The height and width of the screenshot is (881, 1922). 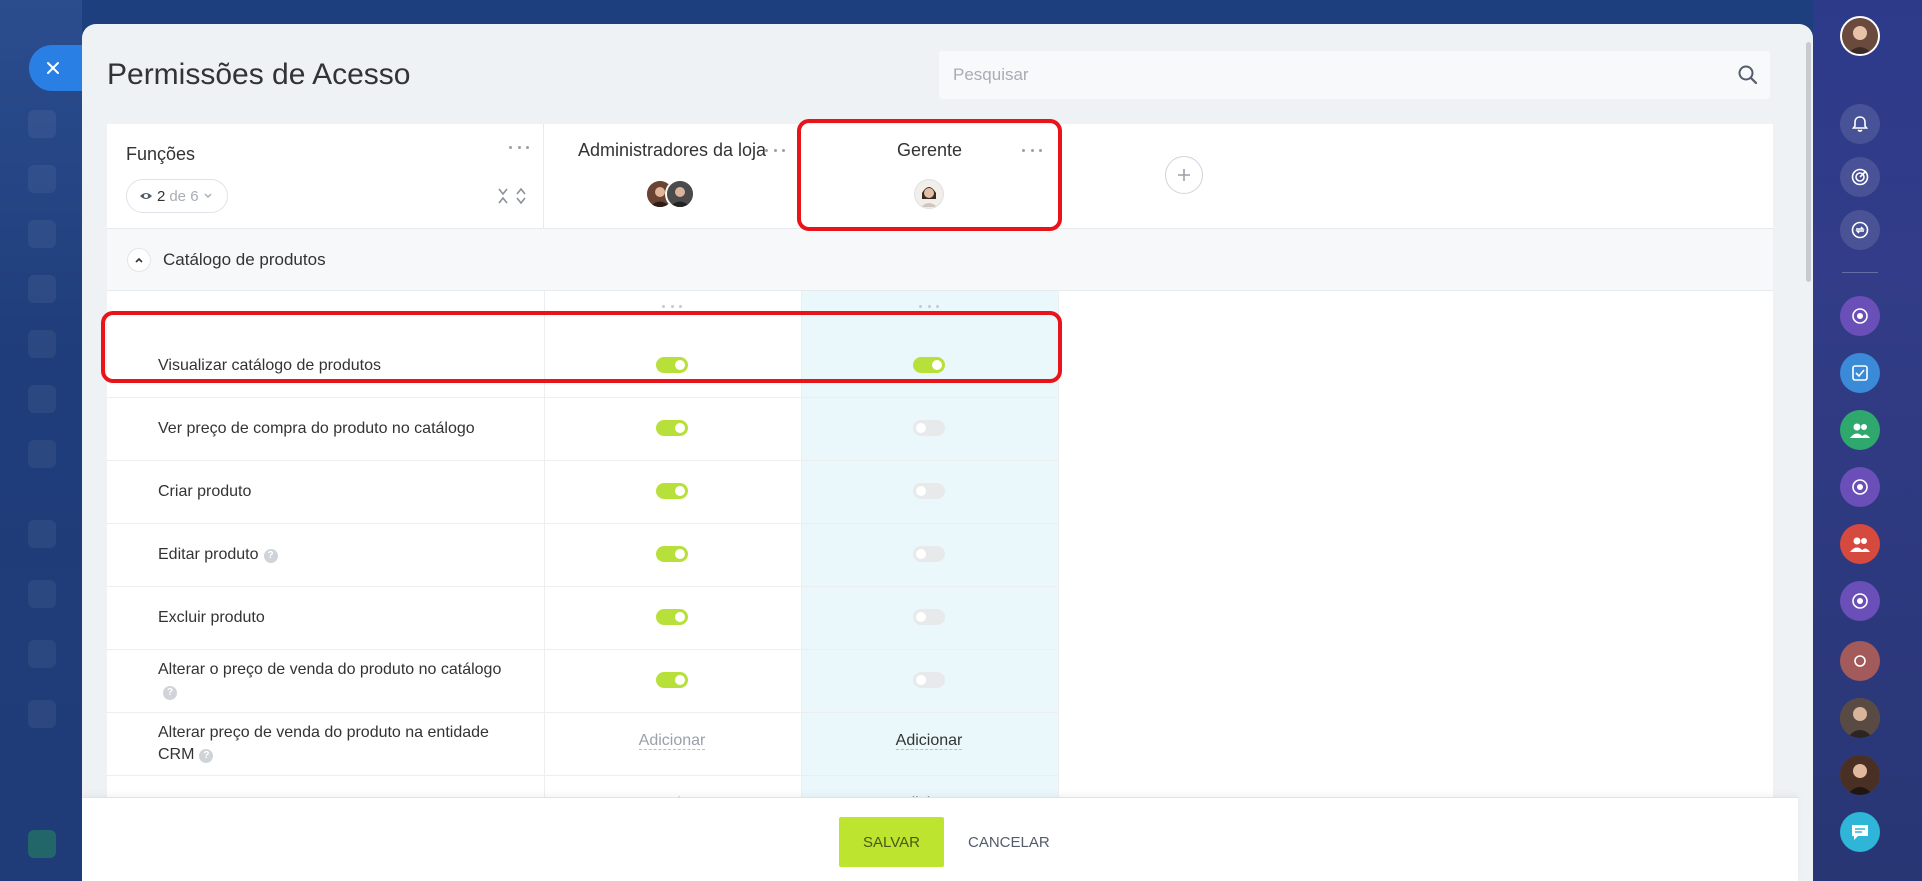 I want to click on search-box, so click(x=1354, y=75).